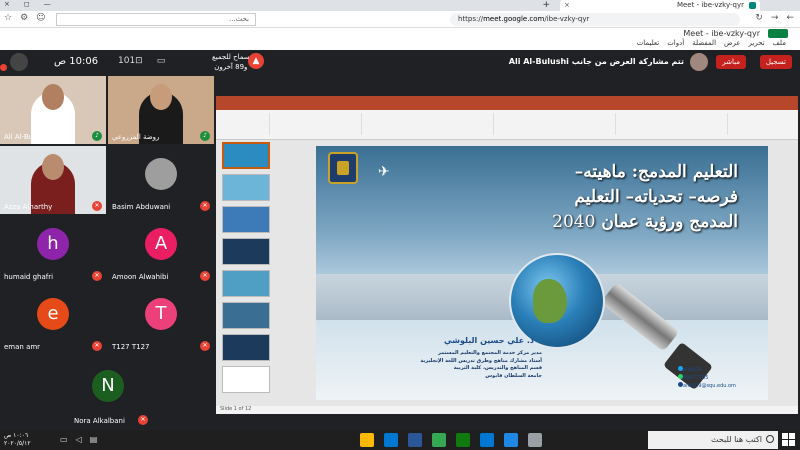  Describe the element at coordinates (692, 370) in the screenshot. I see `contact-twitter-text: alia109` at that location.